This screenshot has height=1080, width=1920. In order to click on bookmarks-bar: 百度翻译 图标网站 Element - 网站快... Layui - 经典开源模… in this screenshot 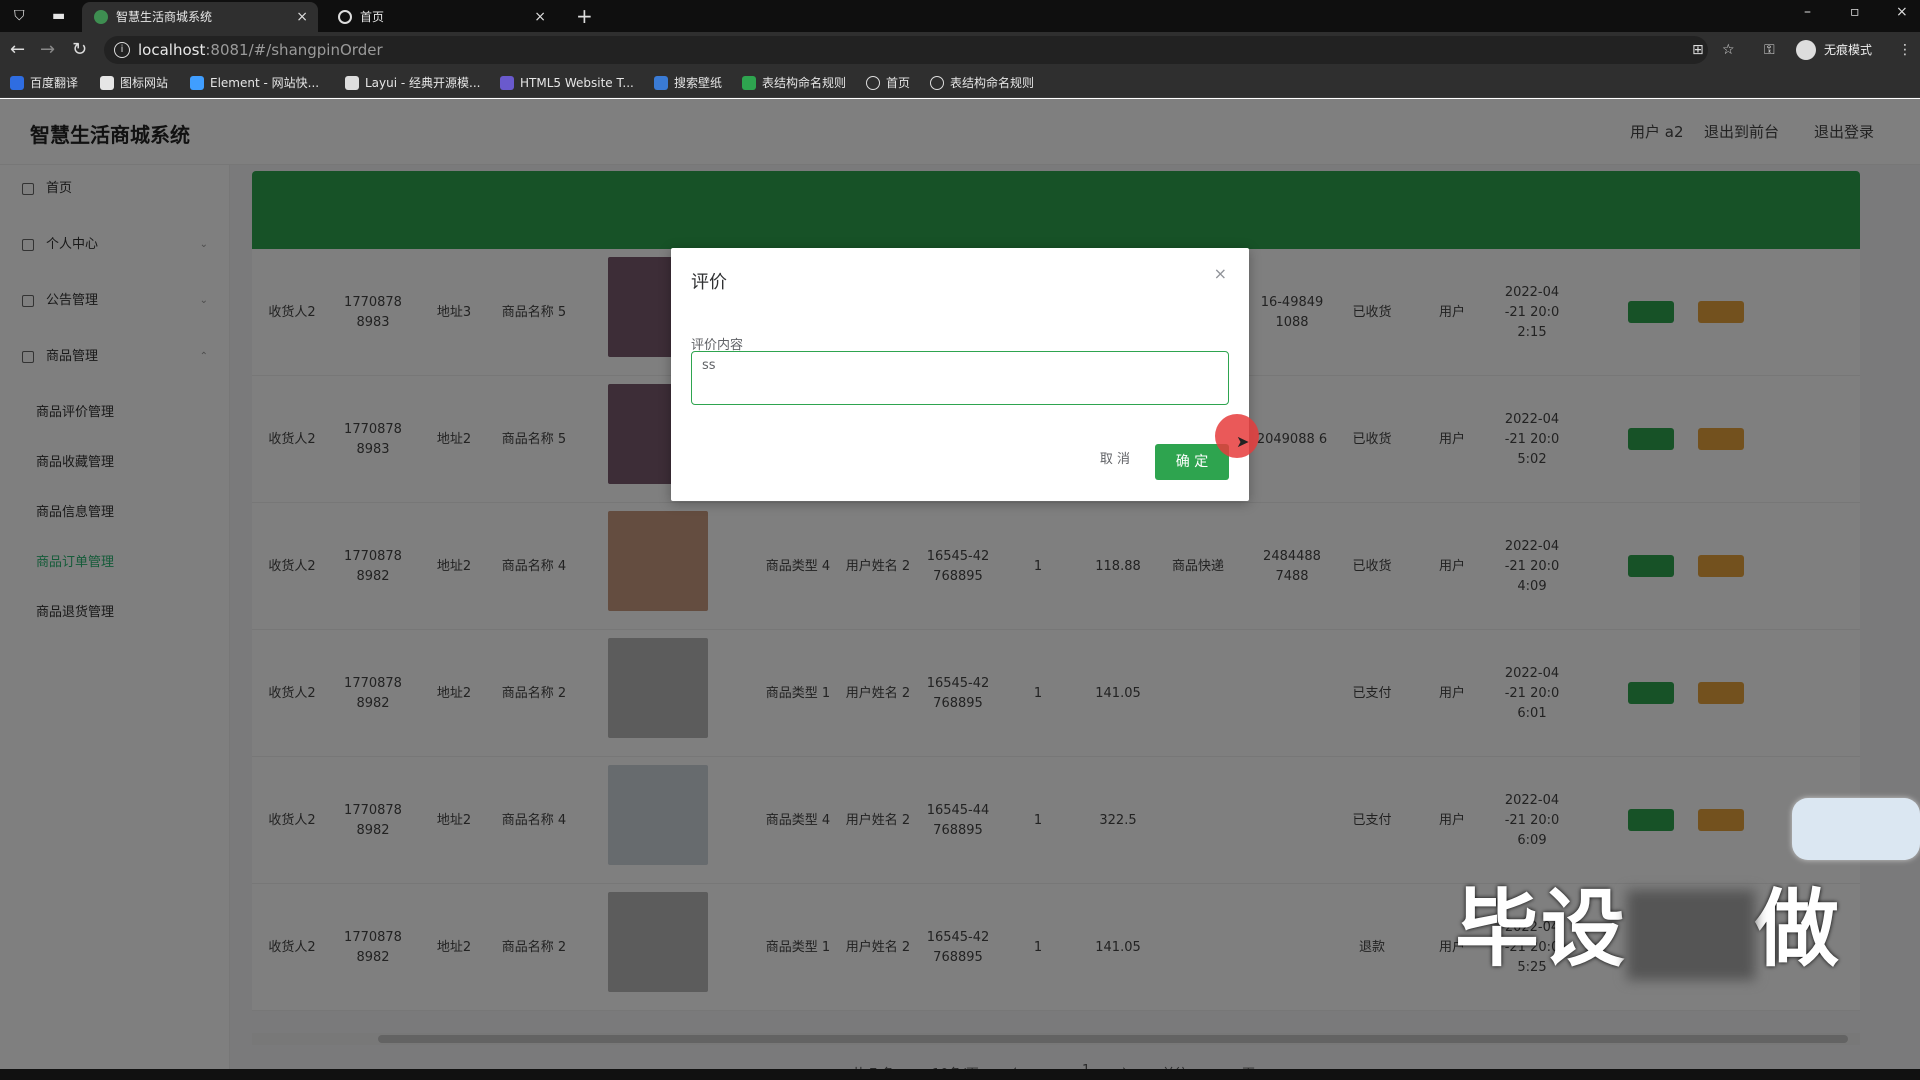, I will do `click(960, 83)`.